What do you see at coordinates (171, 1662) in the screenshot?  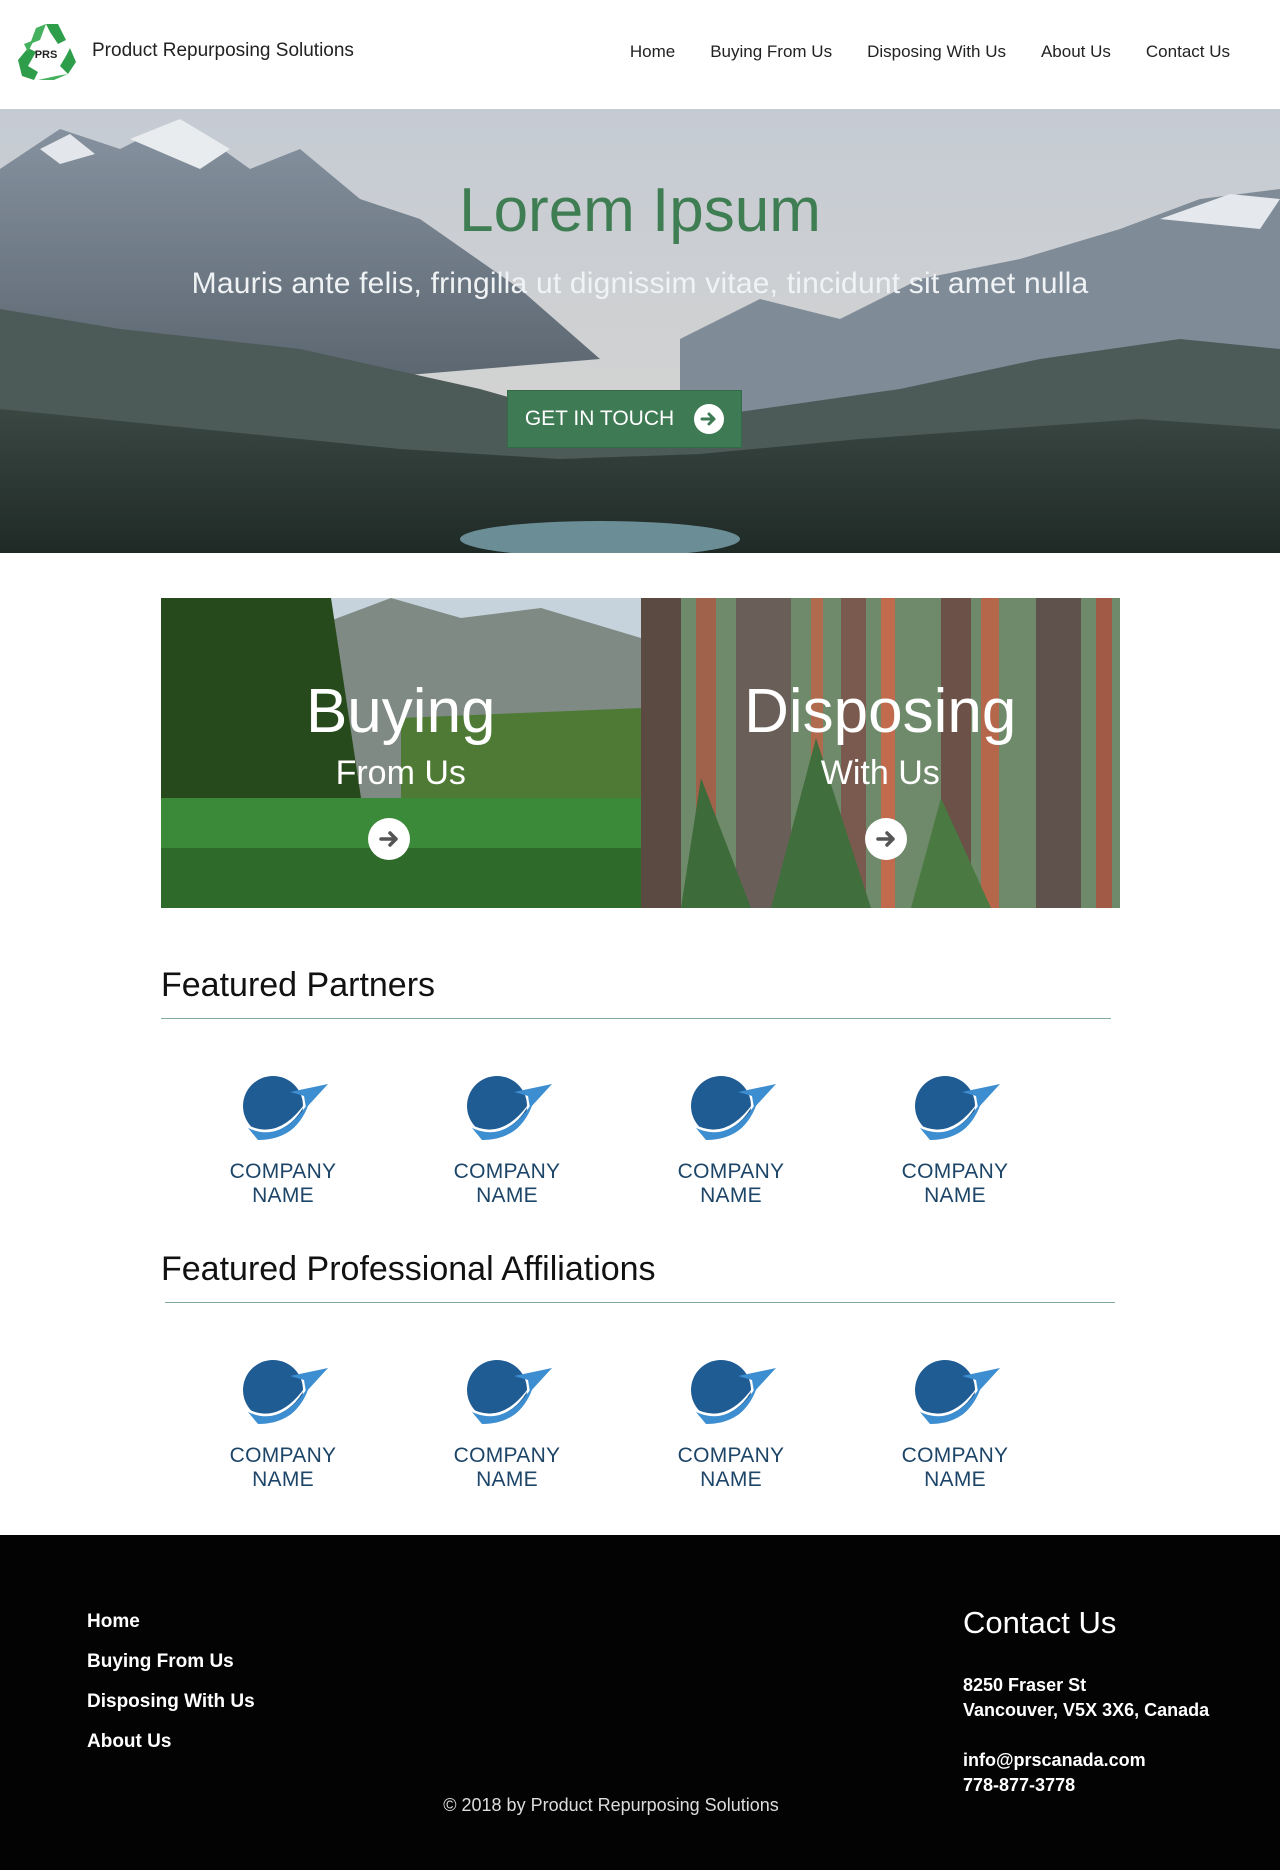 I see `footer-nav-buying: Buying From Us` at bounding box center [171, 1662].